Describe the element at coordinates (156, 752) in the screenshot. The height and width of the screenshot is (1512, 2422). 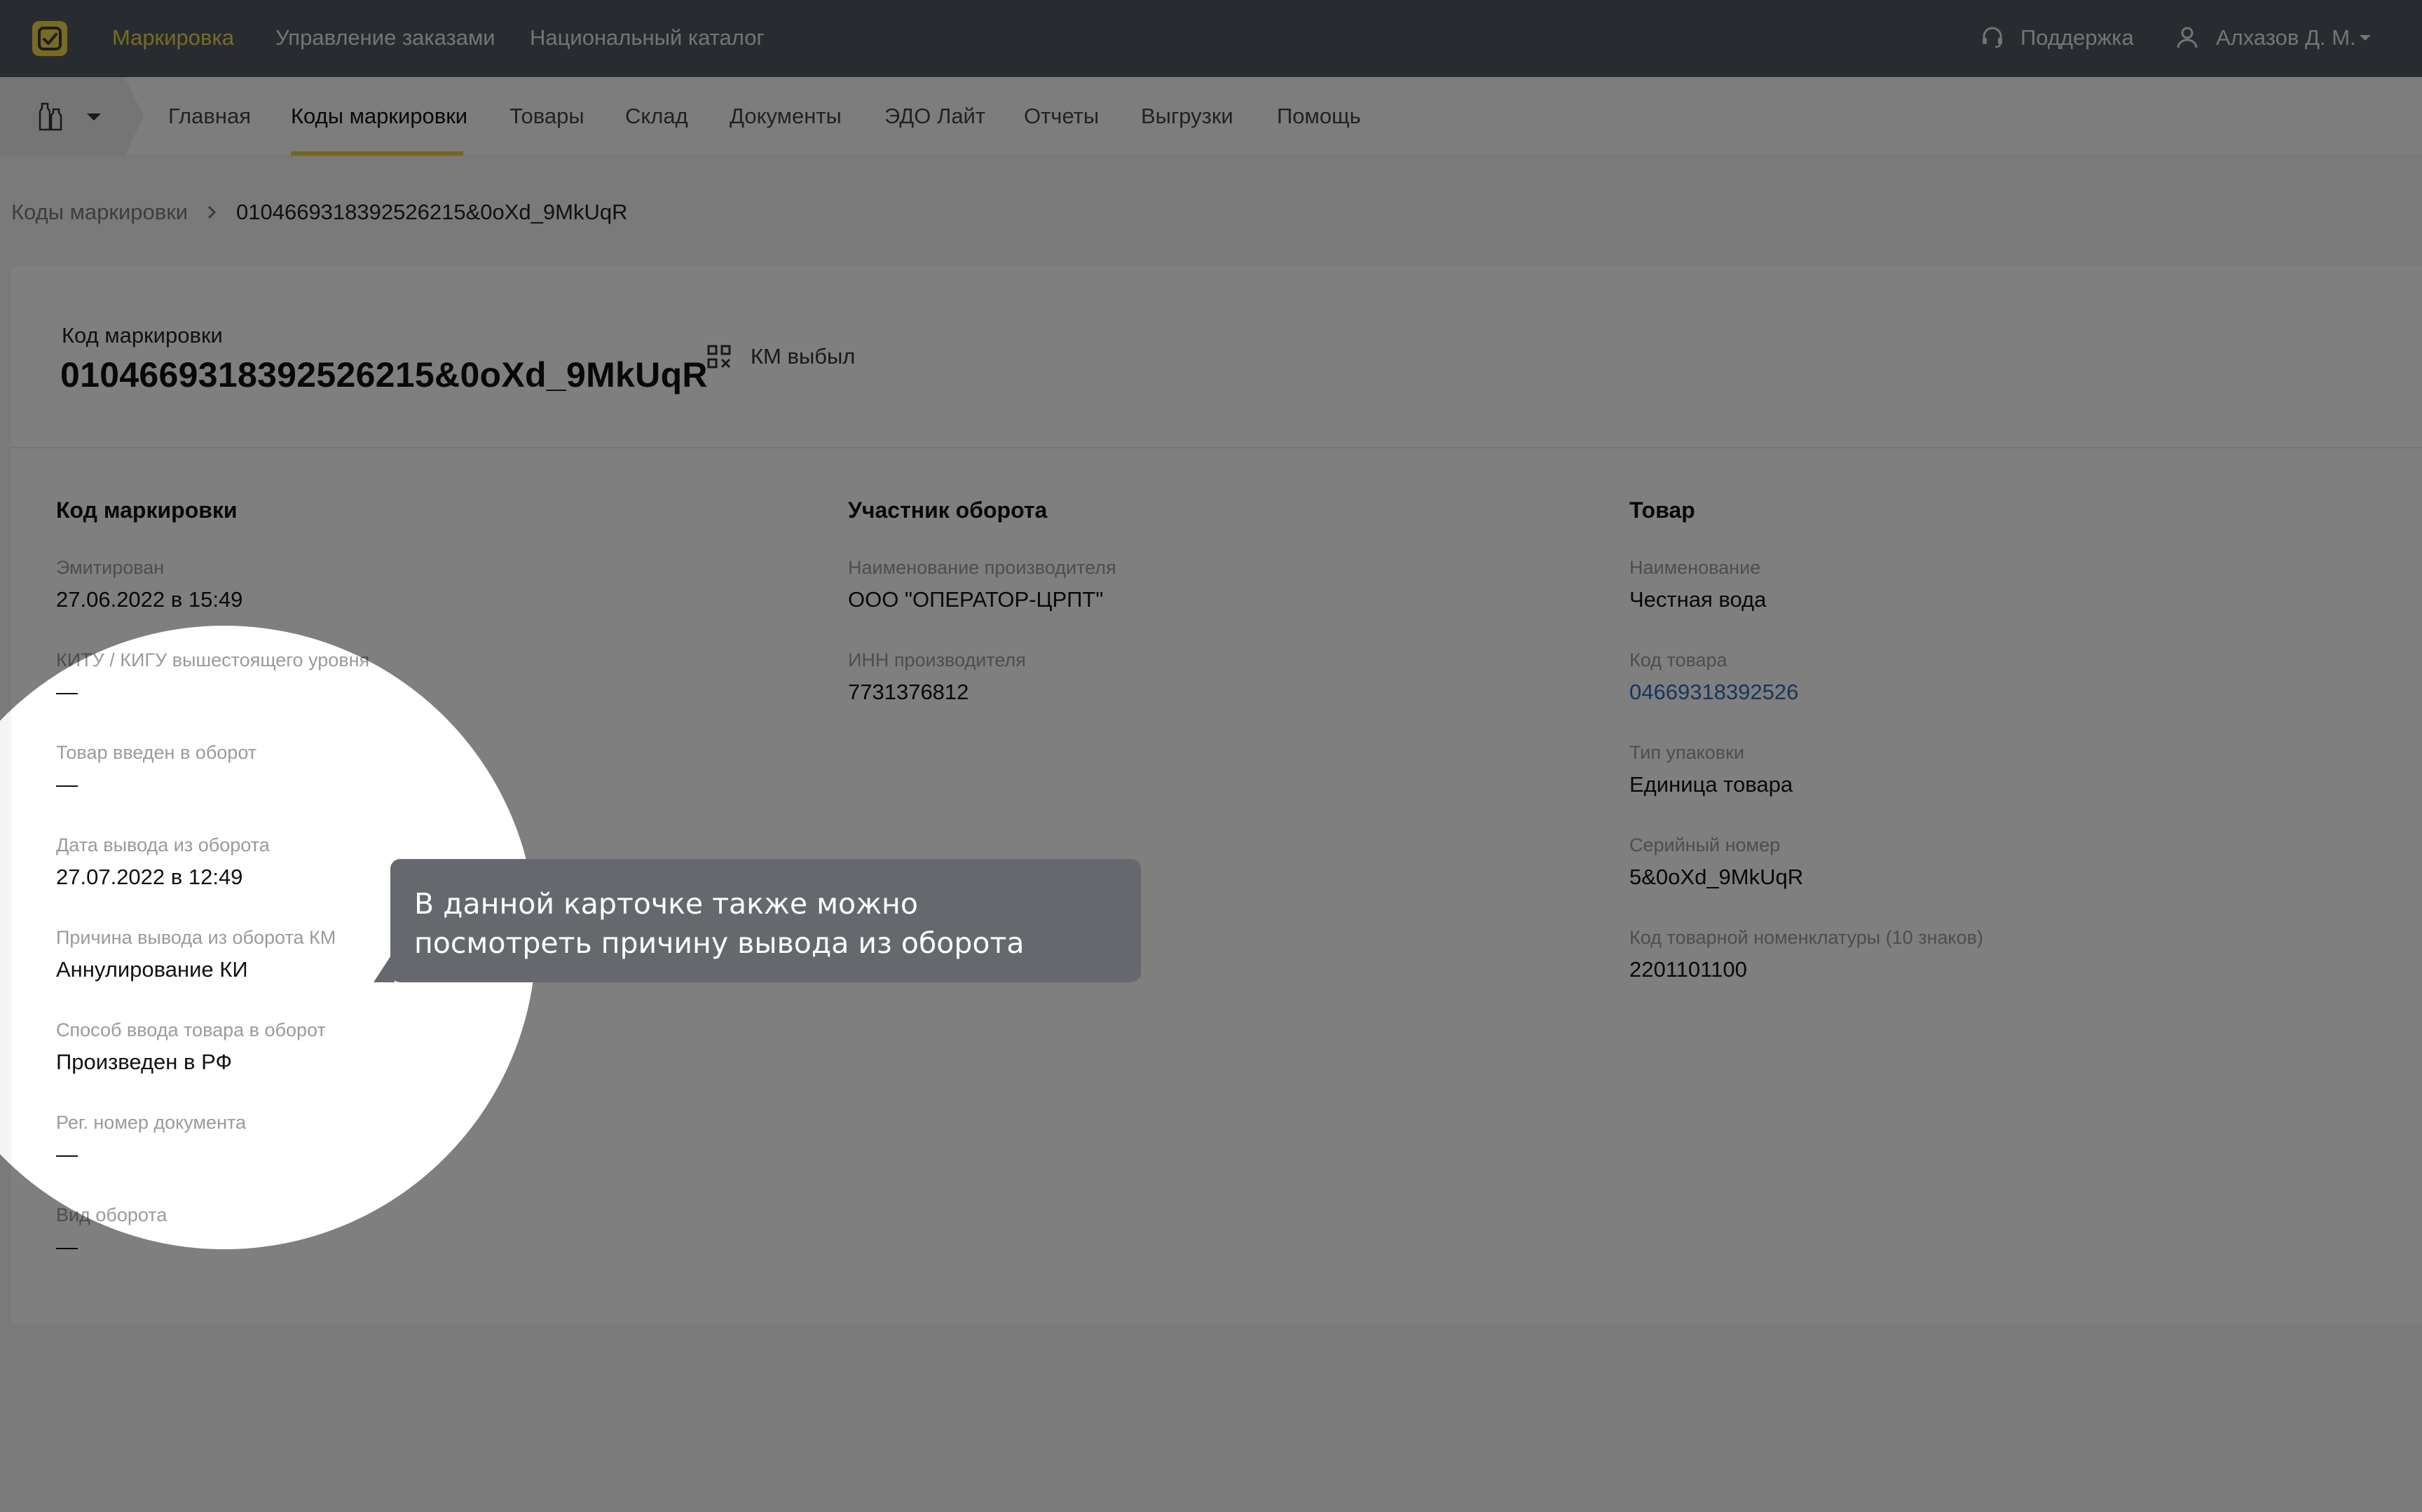
I see `field-label: Товар введен в оборот` at that location.